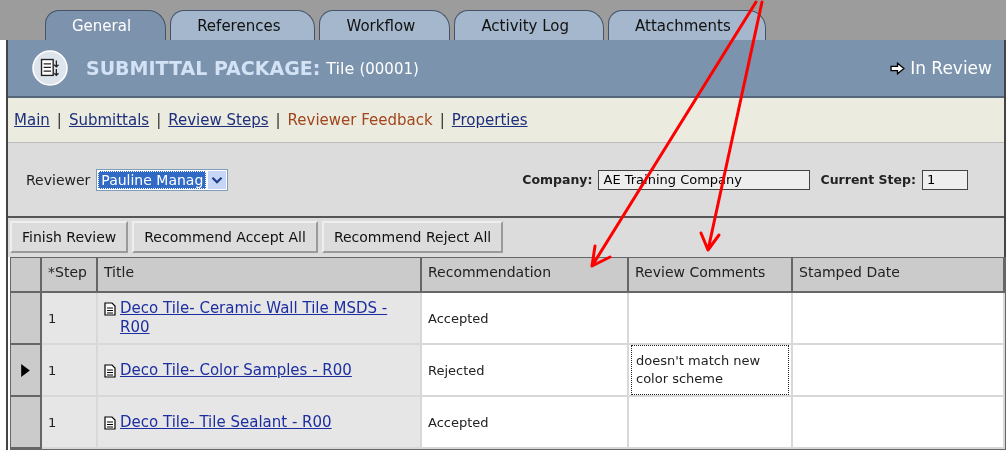 The height and width of the screenshot is (452, 1006). I want to click on column-header: Stamped Date, so click(899, 275).